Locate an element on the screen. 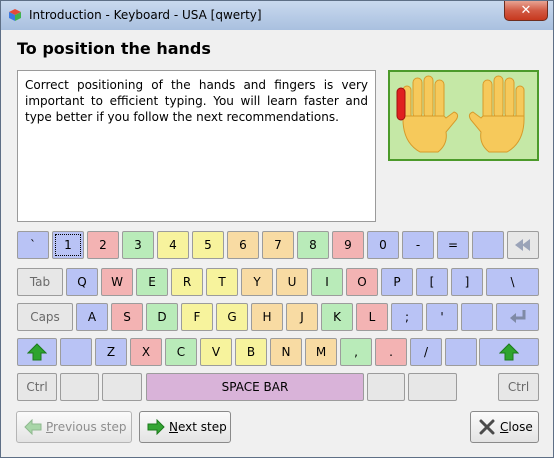 This screenshot has width=554, height=458. key-label: ] is located at coordinates (467, 282).